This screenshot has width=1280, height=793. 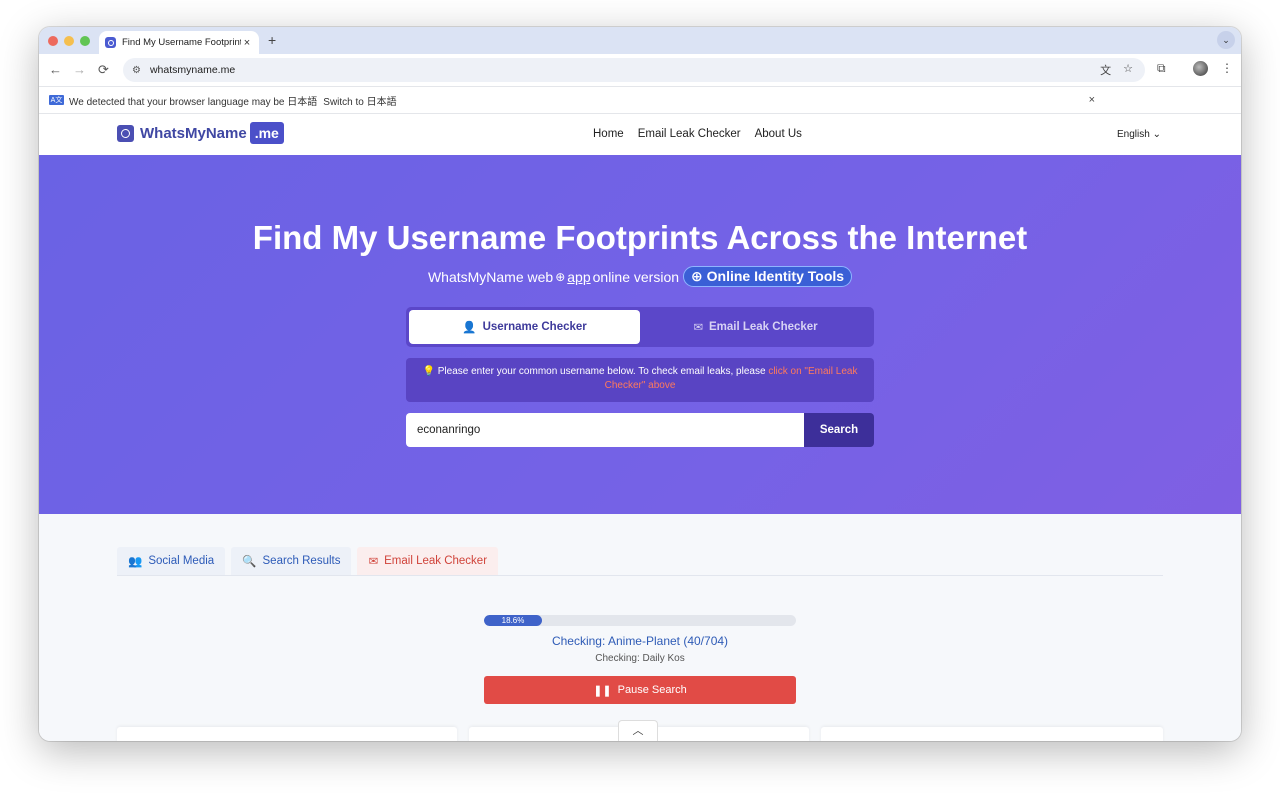 I want to click on forward-button: →, so click(x=79, y=69).